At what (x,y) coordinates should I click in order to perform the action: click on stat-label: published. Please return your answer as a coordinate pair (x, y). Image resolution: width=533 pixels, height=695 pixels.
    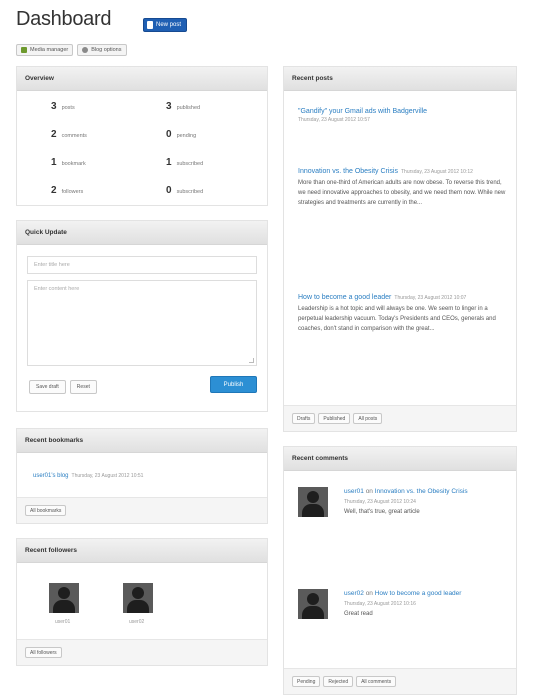
    Looking at the image, I should click on (188, 108).